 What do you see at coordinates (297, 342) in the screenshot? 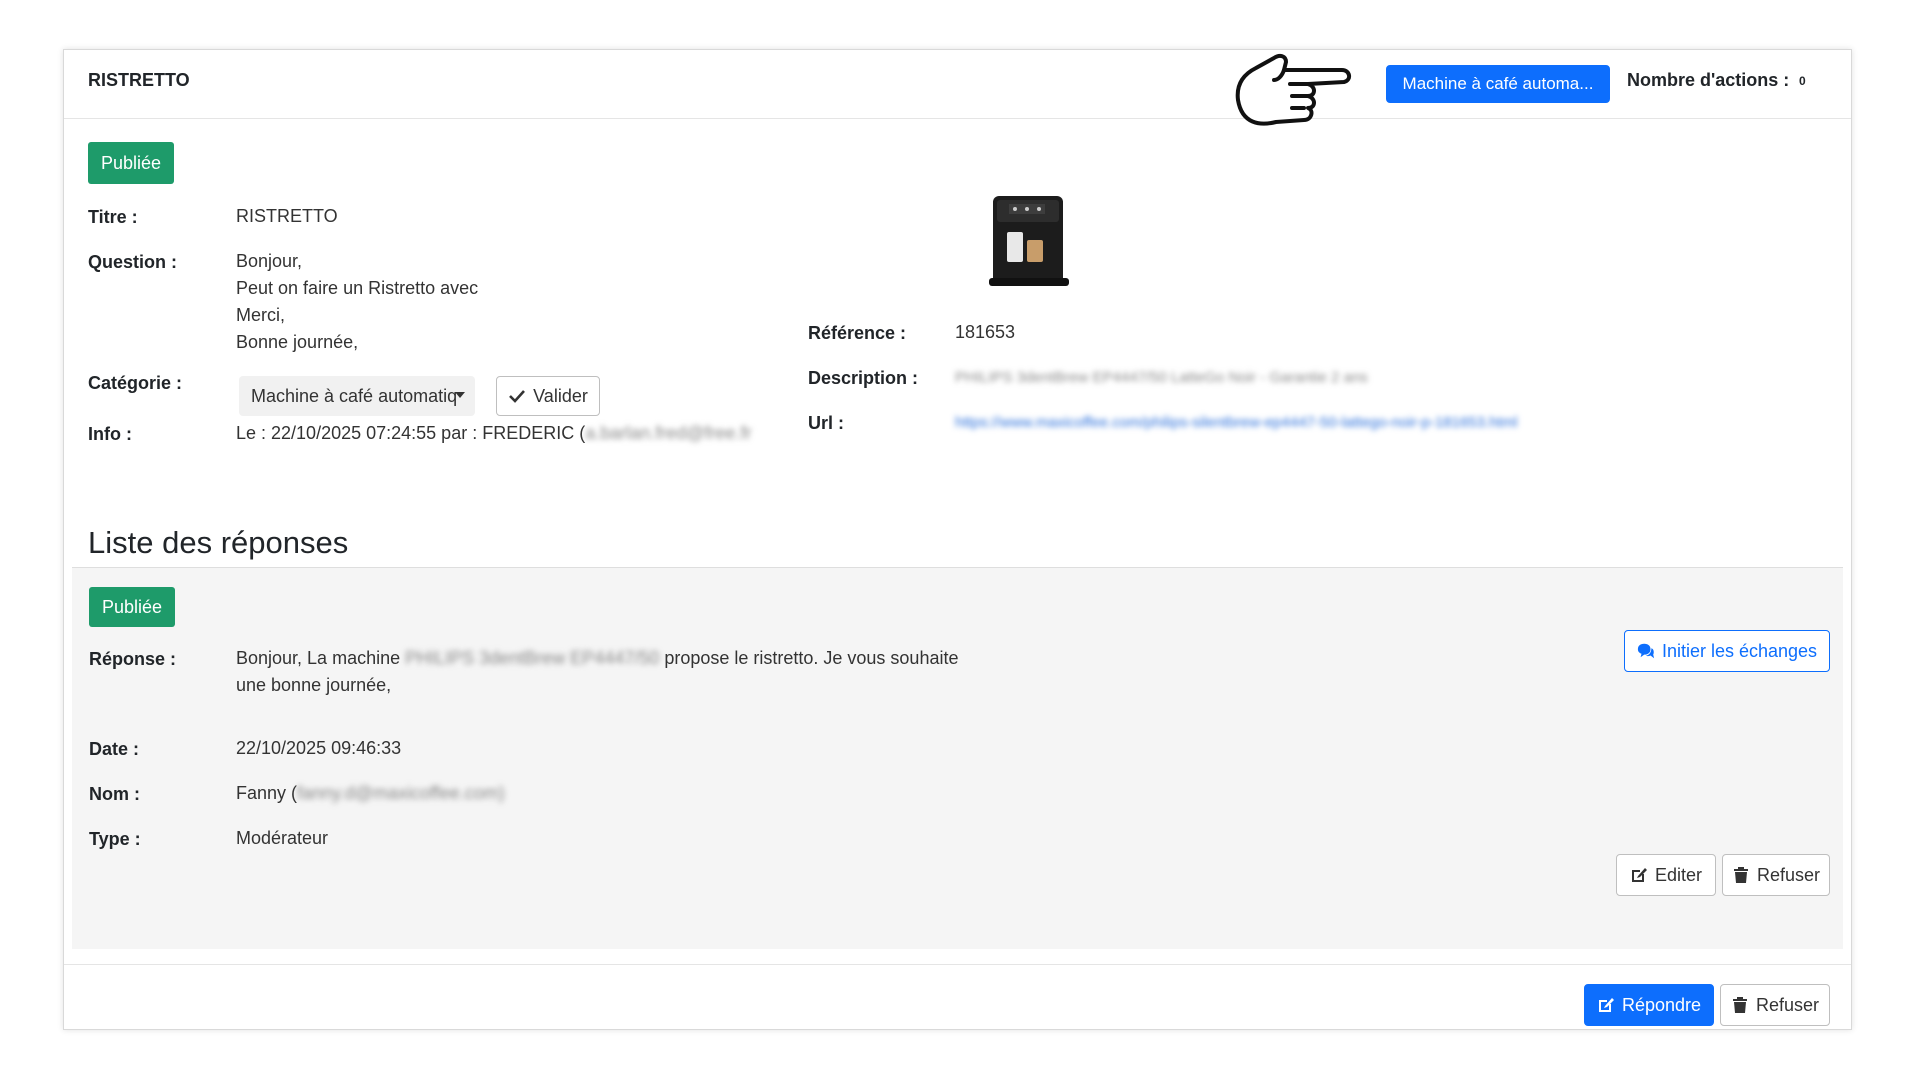
I see `question-line: Bonne journée,` at bounding box center [297, 342].